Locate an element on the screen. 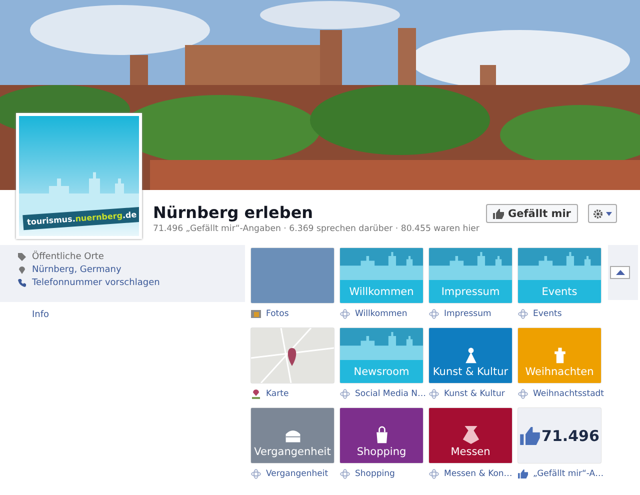  app-label: Karte is located at coordinates (277, 394).